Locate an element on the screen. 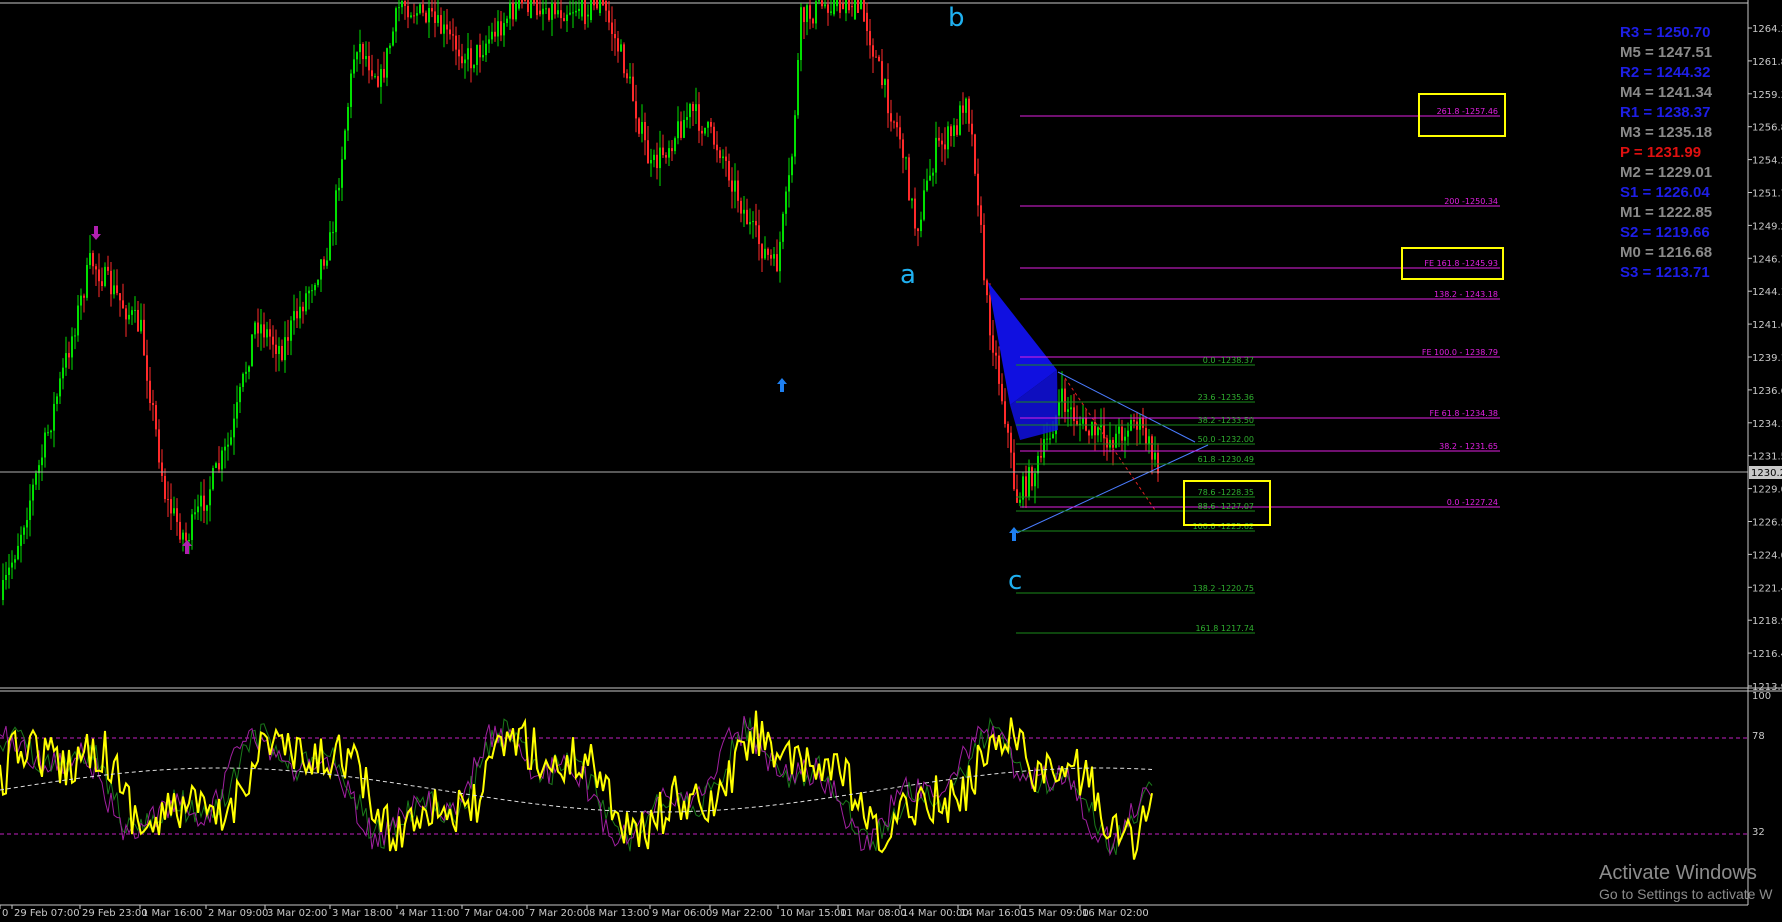 This screenshot has width=1782, height=922. time-tick-label: 9 Mar 22:00 is located at coordinates (742, 913).